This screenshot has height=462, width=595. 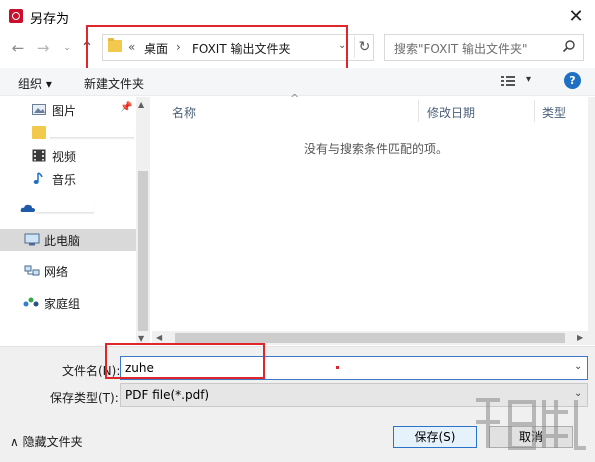 What do you see at coordinates (64, 180) in the screenshot?
I see `sidebar-item-label: 音乐` at bounding box center [64, 180].